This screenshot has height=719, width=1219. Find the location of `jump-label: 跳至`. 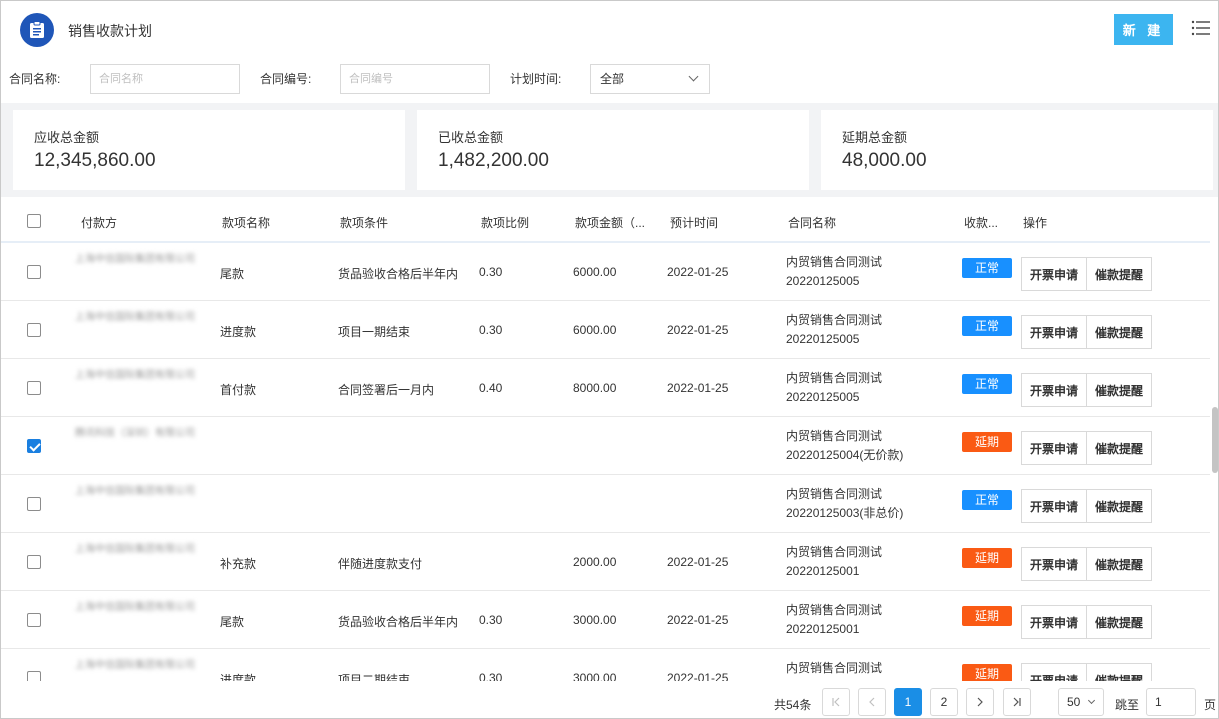

jump-label: 跳至 is located at coordinates (1127, 705).